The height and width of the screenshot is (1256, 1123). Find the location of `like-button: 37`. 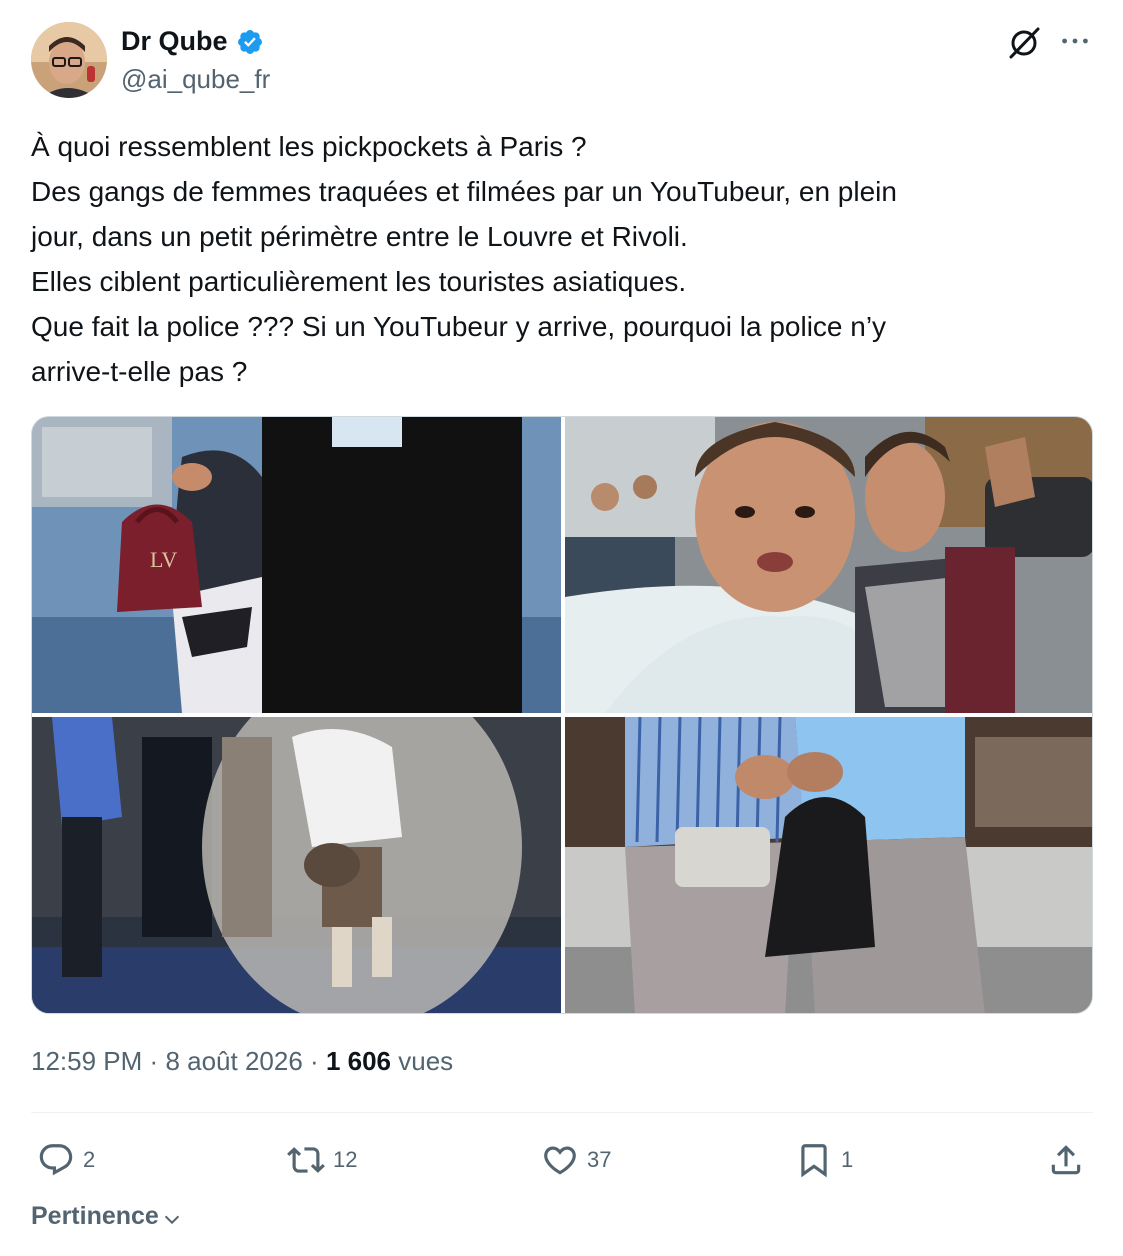

like-button: 37 is located at coordinates (576, 1160).